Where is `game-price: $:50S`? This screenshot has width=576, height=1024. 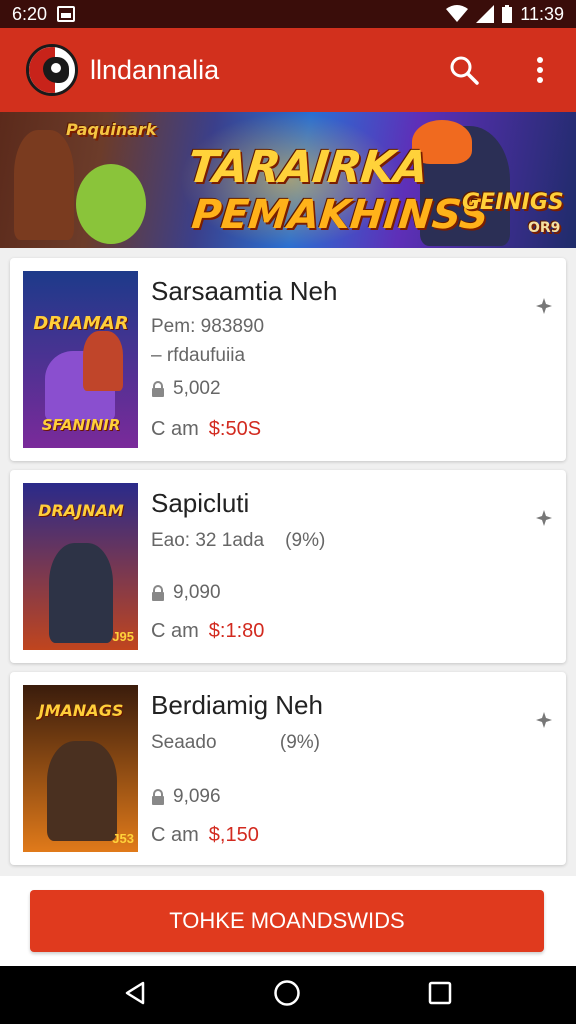
game-price: $:50S is located at coordinates (235, 429).